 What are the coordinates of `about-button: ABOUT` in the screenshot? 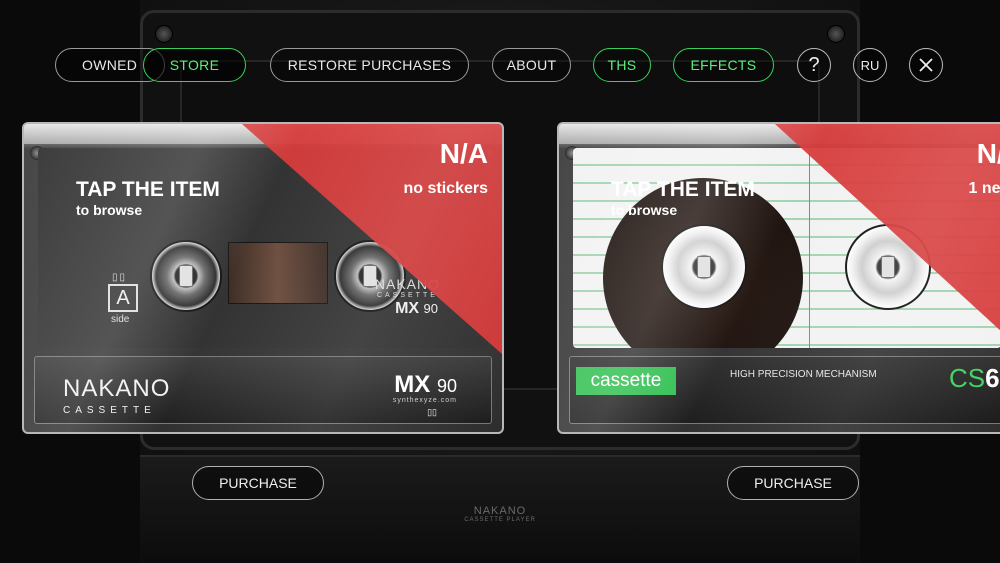 It's located at (531, 65).